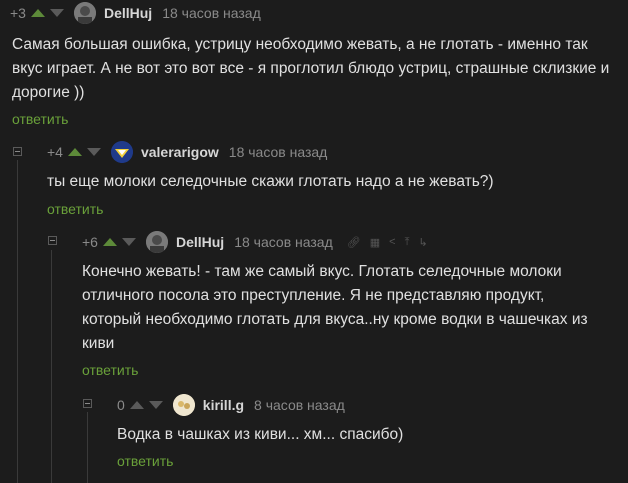 This screenshot has width=628, height=483. What do you see at coordinates (260, 434) in the screenshot?
I see `comment-text: Водка в чашках из киви... хм... спасибо)` at bounding box center [260, 434].